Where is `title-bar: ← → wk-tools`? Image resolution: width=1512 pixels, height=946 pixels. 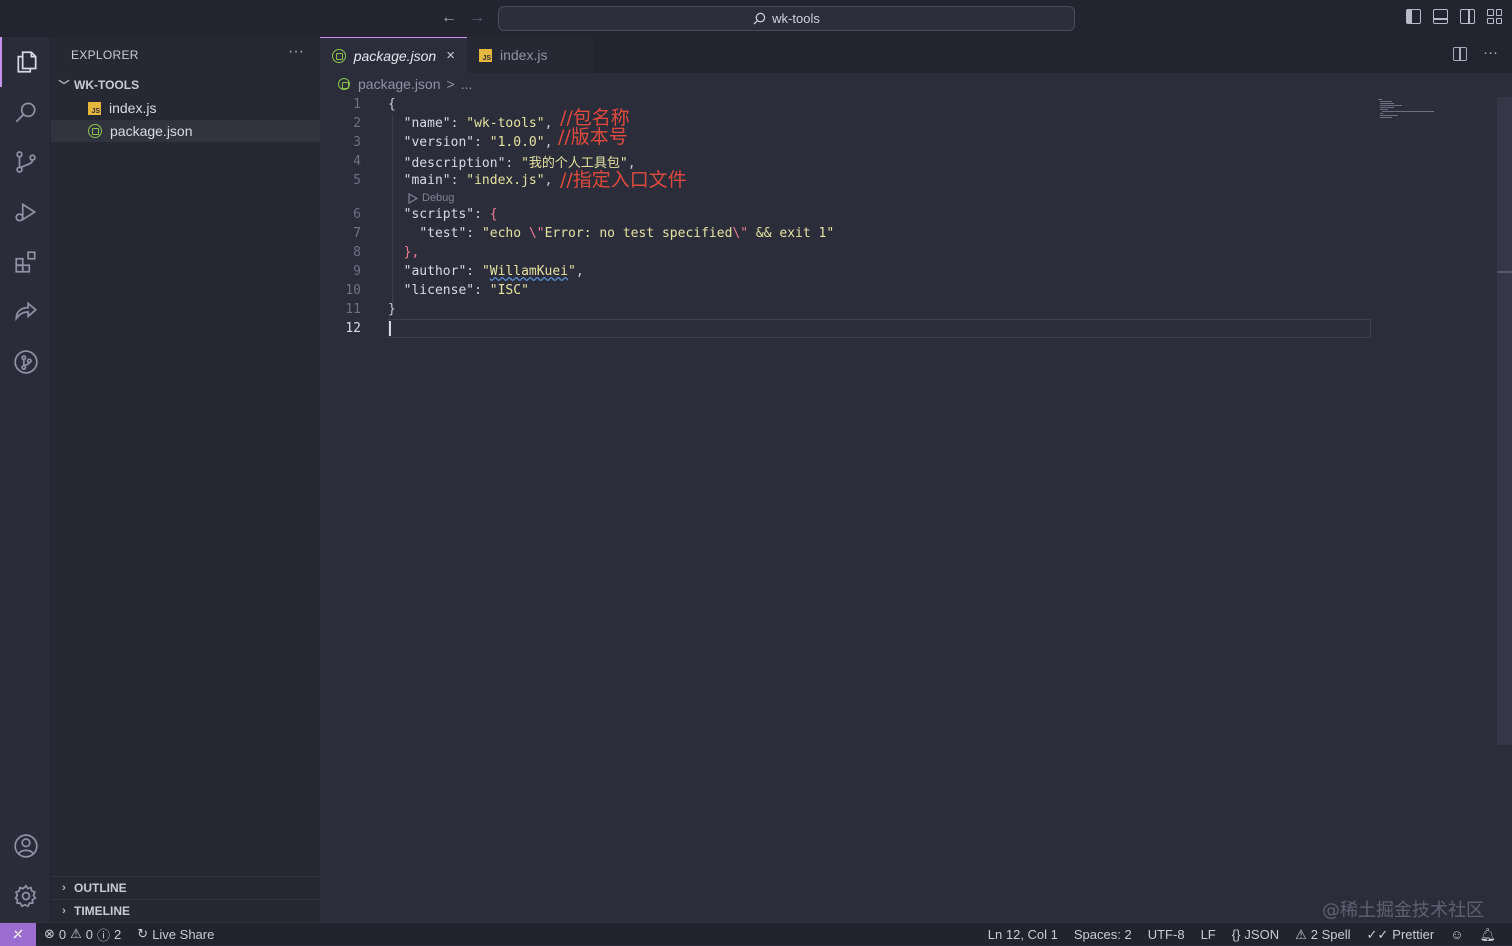
title-bar: ← → wk-tools is located at coordinates (756, 18).